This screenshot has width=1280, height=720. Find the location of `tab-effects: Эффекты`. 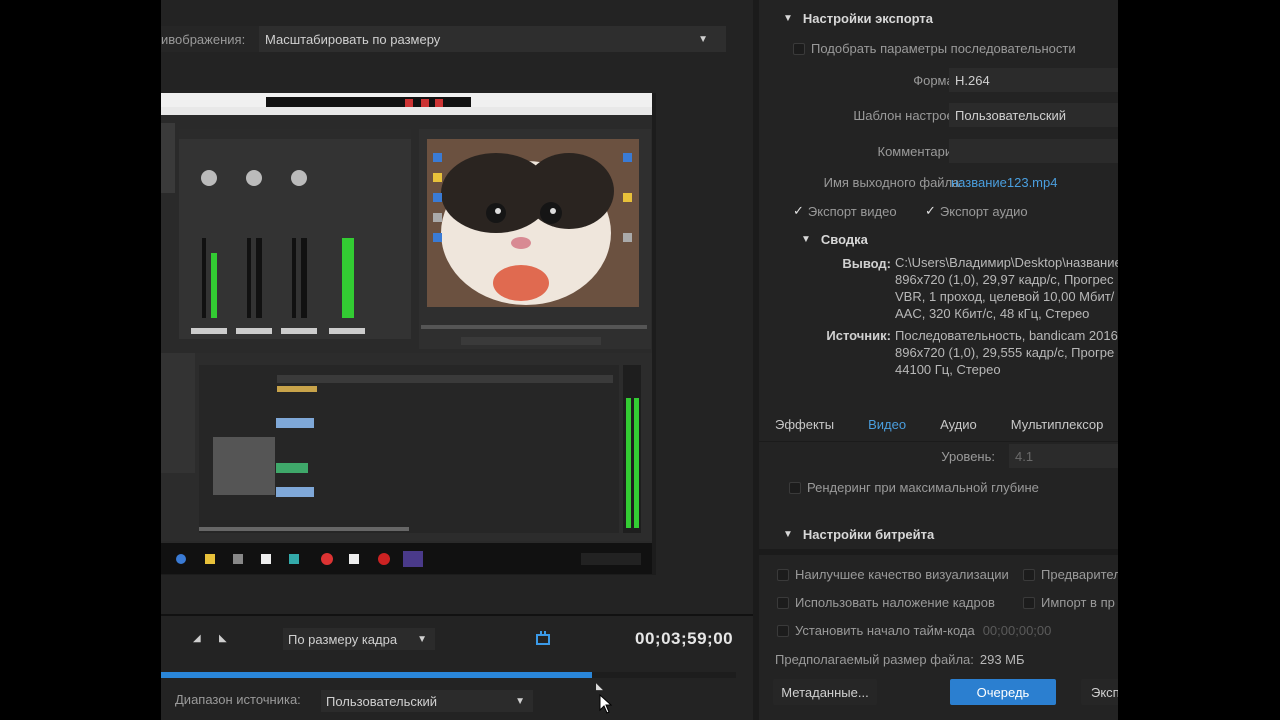

tab-effects: Эффекты is located at coordinates (804, 424).